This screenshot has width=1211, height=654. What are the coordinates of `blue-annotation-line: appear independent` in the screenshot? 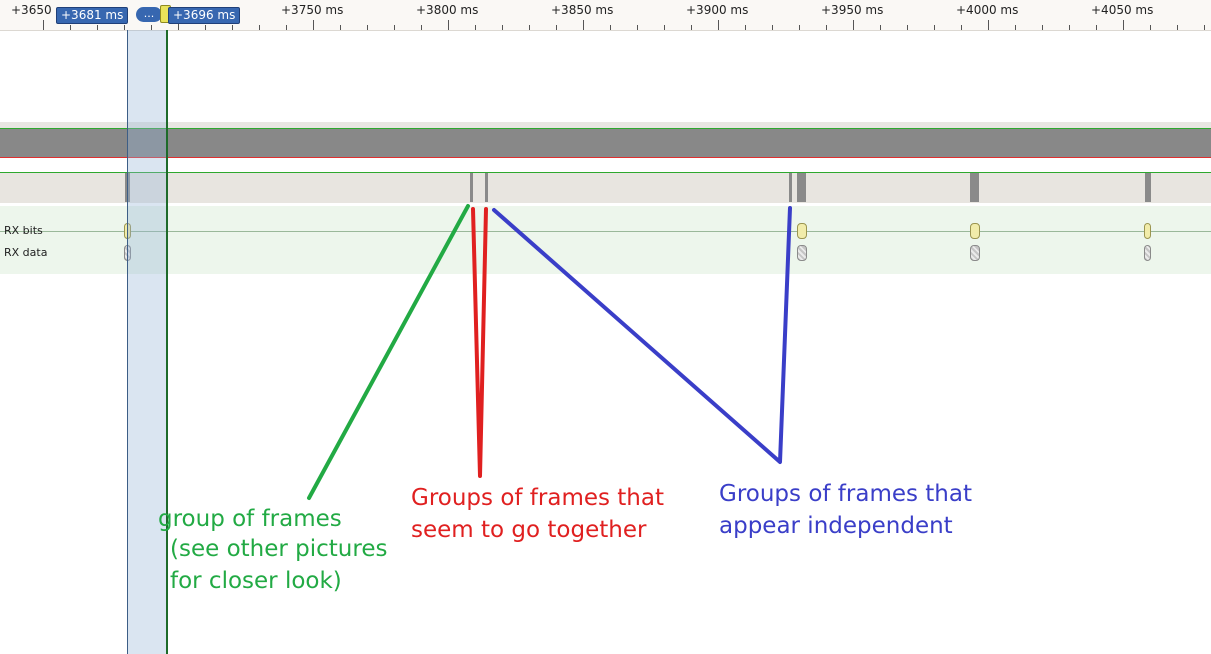 It's located at (836, 526).